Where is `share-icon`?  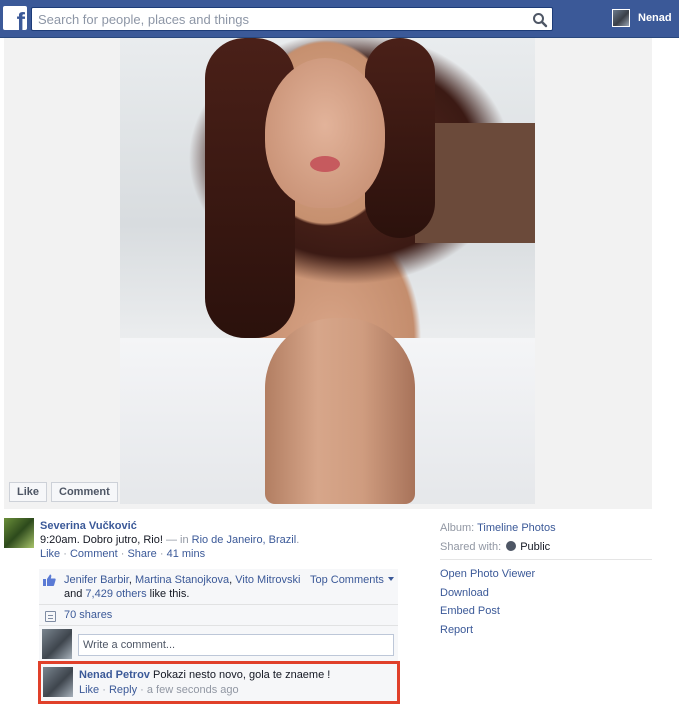 share-icon is located at coordinates (50, 616).